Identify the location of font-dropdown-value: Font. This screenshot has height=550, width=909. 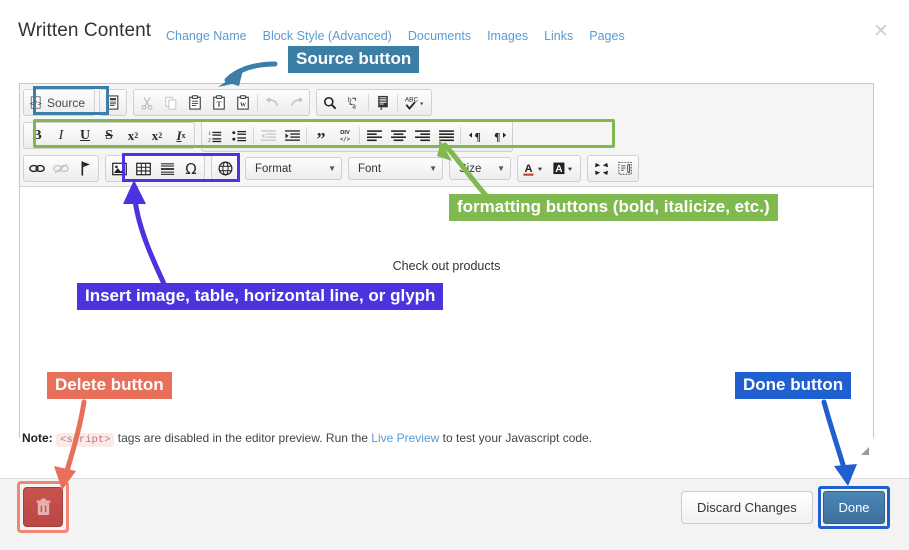
(370, 168).